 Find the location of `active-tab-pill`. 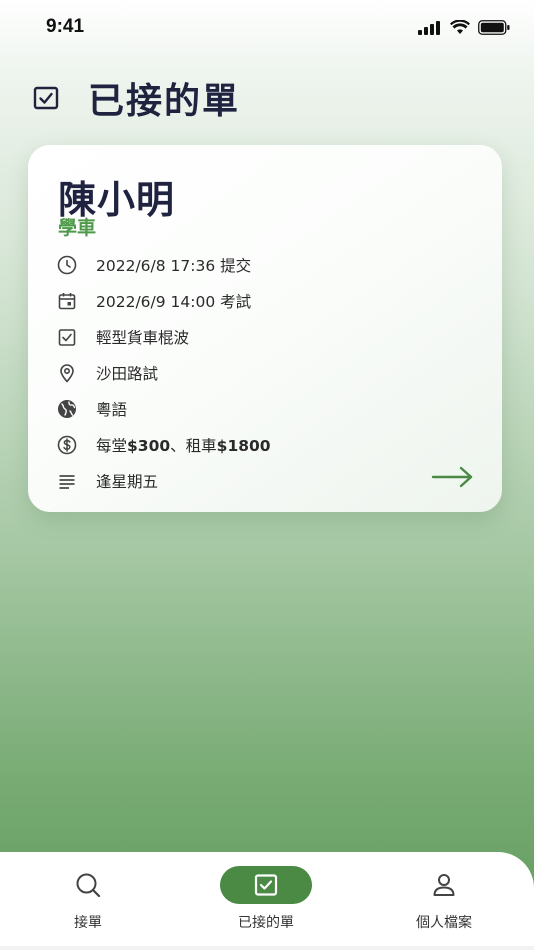

active-tab-pill is located at coordinates (266, 885).